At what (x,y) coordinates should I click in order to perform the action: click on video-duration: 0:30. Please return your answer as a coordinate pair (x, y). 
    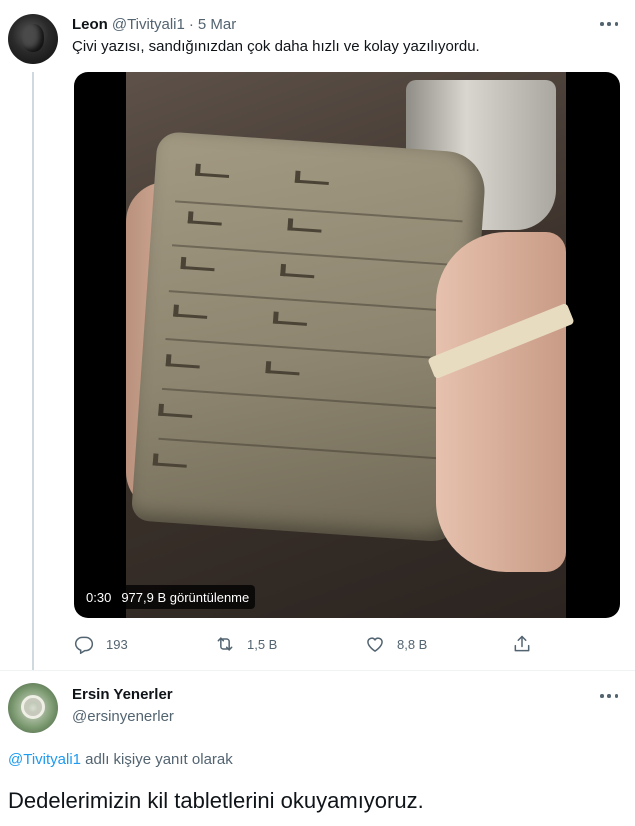
    Looking at the image, I should click on (99, 597).